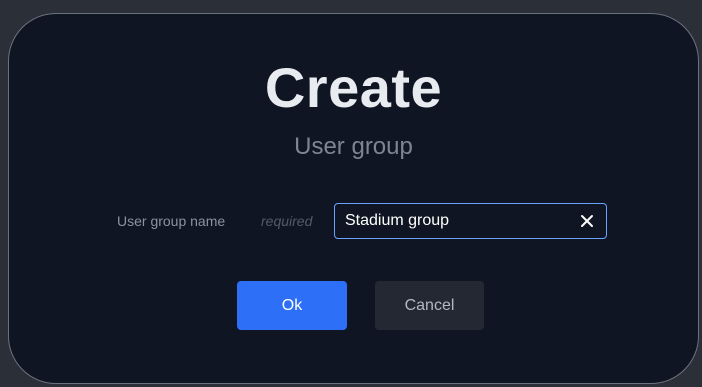 Image resolution: width=702 pixels, height=387 pixels. I want to click on user-group-name-label: User group name, so click(171, 221).